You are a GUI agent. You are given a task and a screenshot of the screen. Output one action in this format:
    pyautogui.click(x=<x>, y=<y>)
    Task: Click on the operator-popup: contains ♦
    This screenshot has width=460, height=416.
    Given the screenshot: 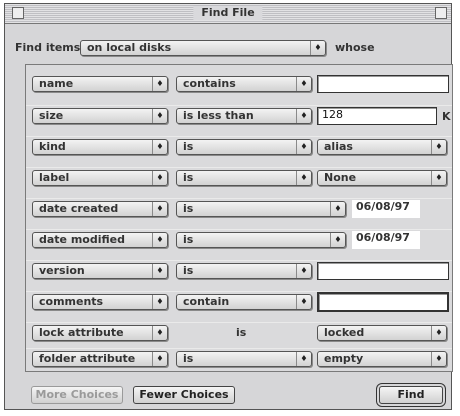 What is the action you would take?
    pyautogui.click(x=244, y=84)
    